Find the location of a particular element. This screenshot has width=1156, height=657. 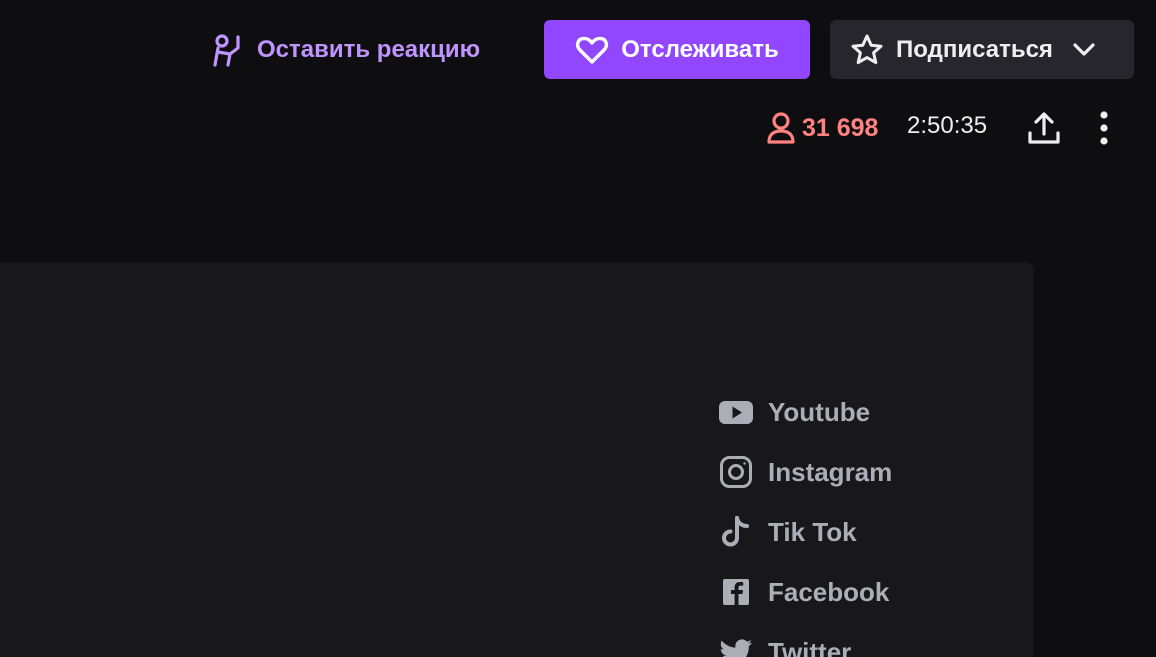

more-vertical-icon is located at coordinates (1104, 128).